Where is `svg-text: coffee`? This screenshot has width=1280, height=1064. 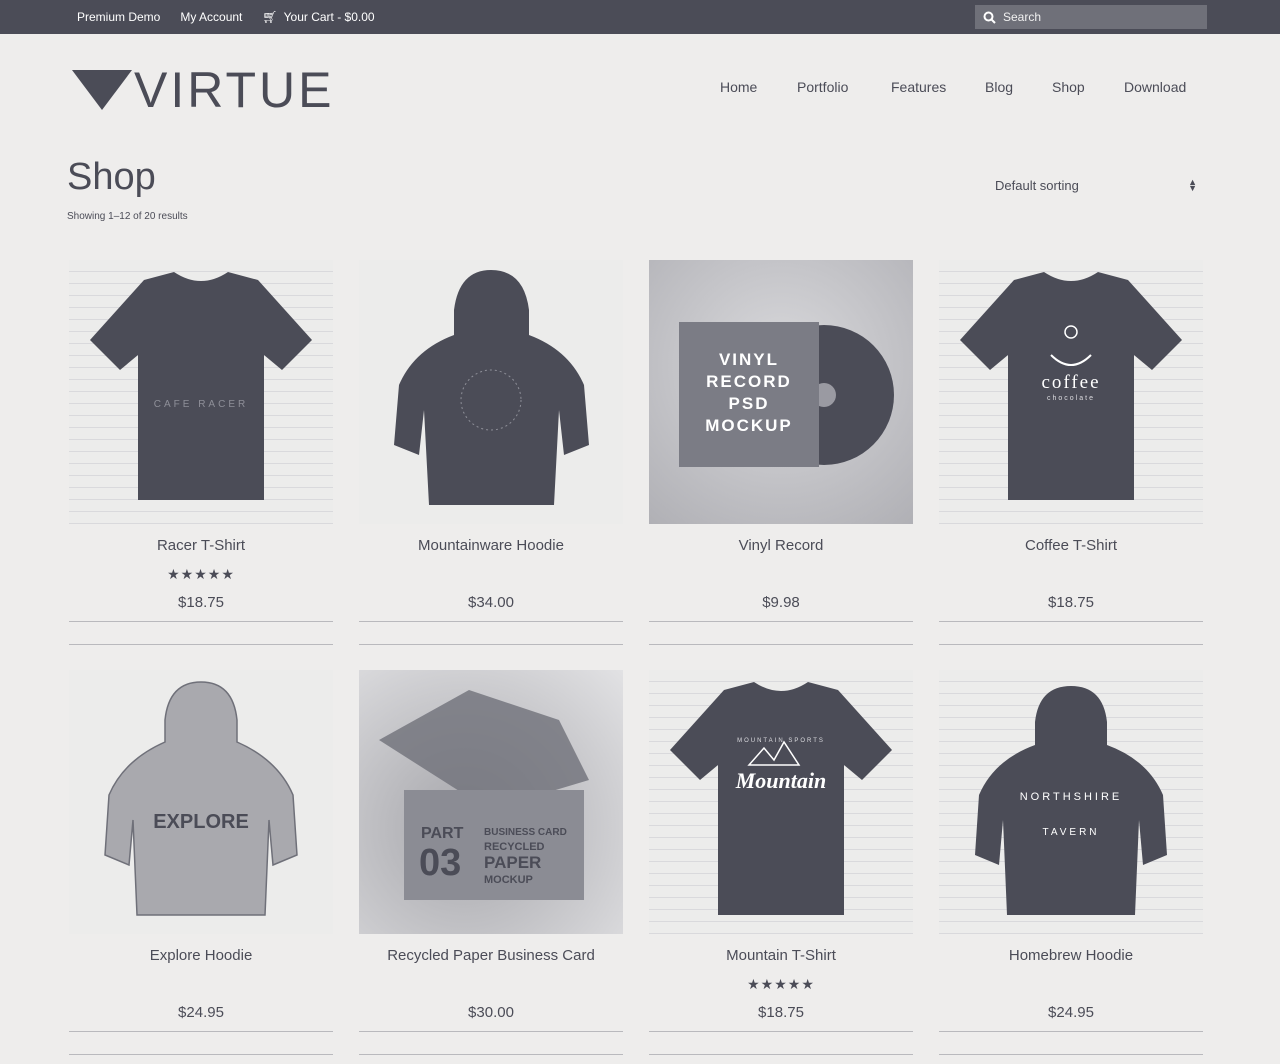
svg-text: coffee is located at coordinates (1070, 382).